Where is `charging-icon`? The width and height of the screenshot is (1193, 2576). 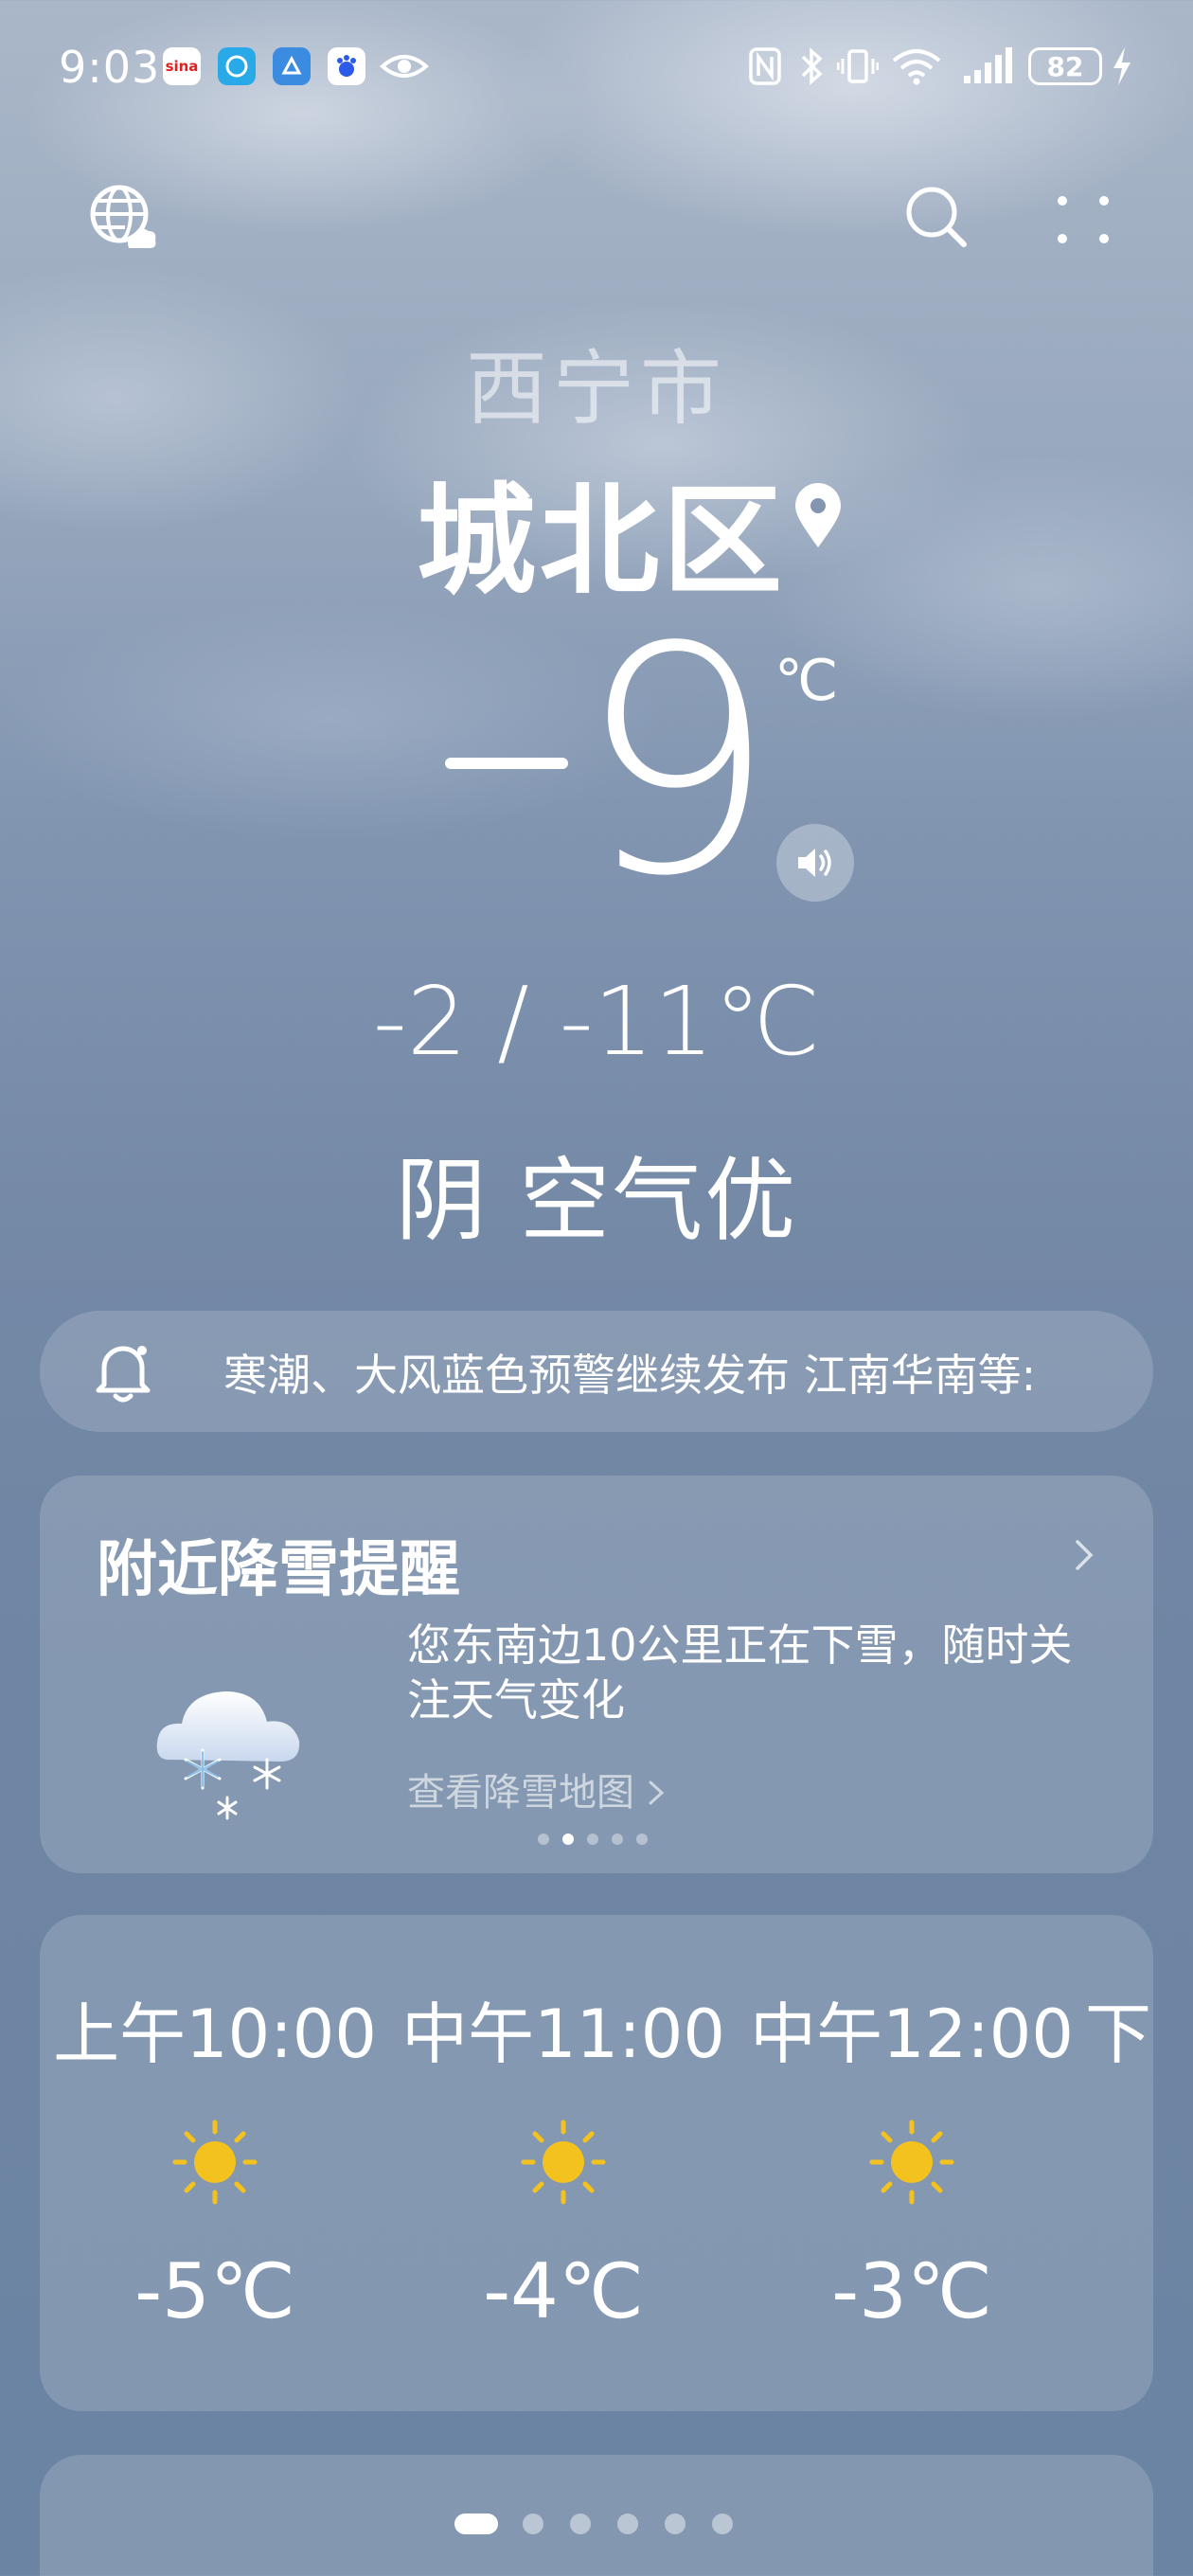 charging-icon is located at coordinates (1122, 68).